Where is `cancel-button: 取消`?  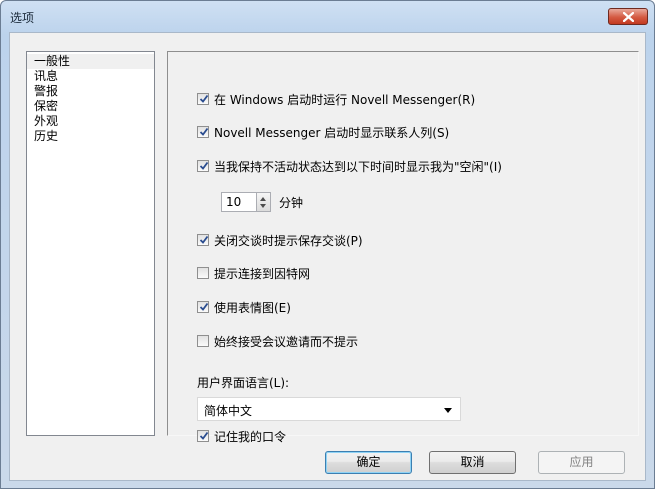
cancel-button: 取消 is located at coordinates (472, 462).